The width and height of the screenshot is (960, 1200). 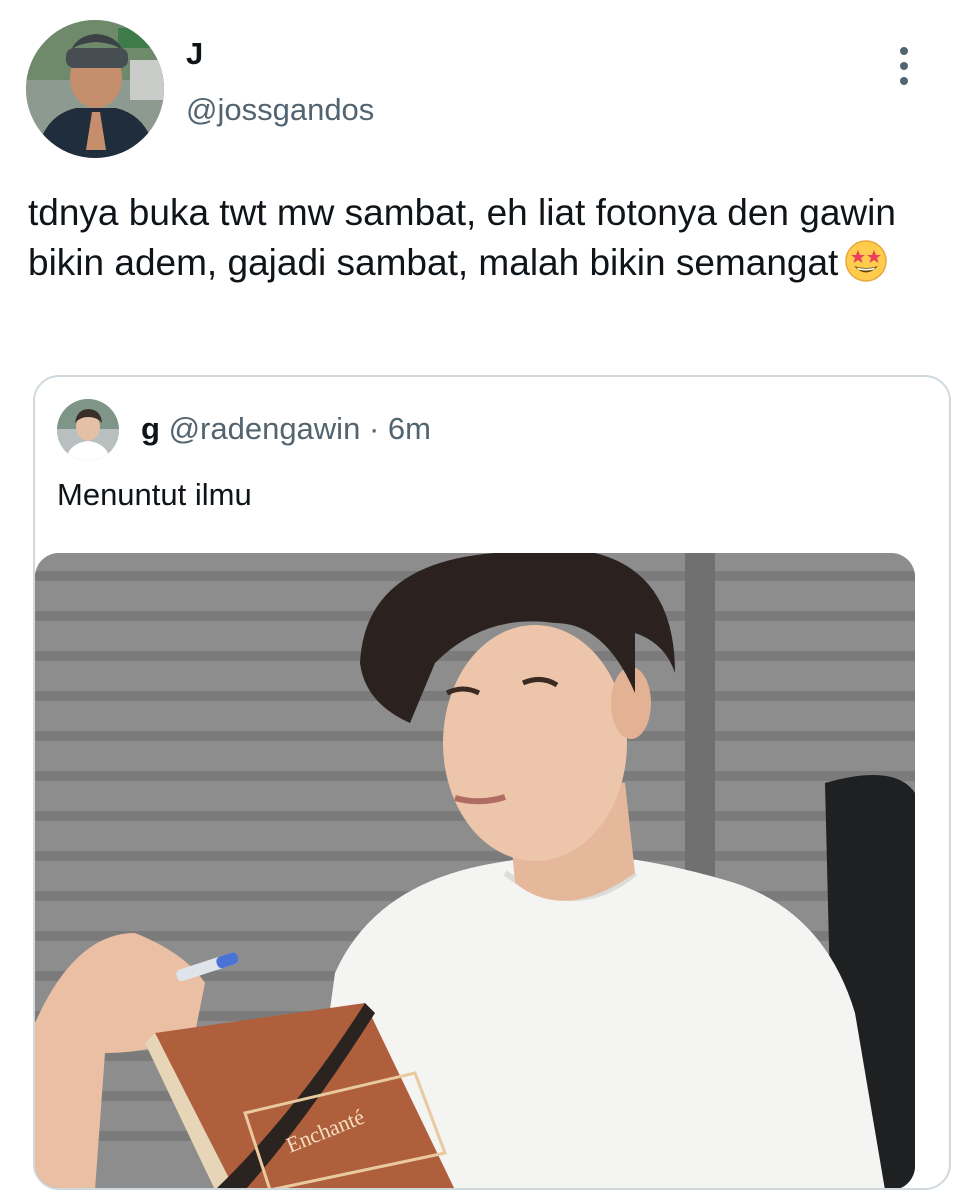 I want to click on author-handle: @jossgandos, so click(x=280, y=110).